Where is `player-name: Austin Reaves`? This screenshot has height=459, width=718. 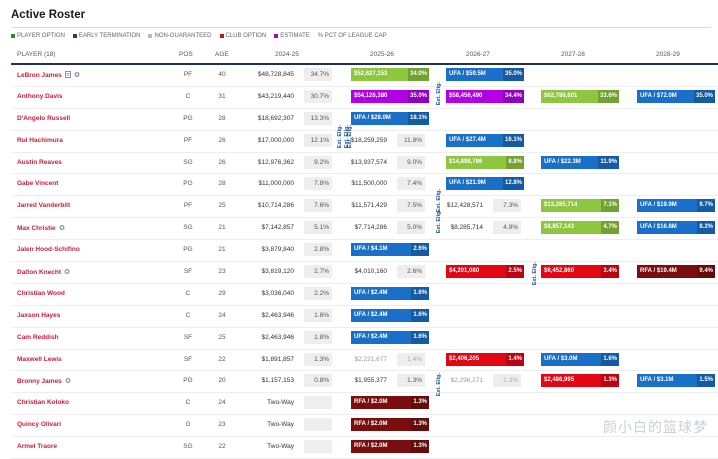 player-name: Austin Reaves is located at coordinates (39, 162).